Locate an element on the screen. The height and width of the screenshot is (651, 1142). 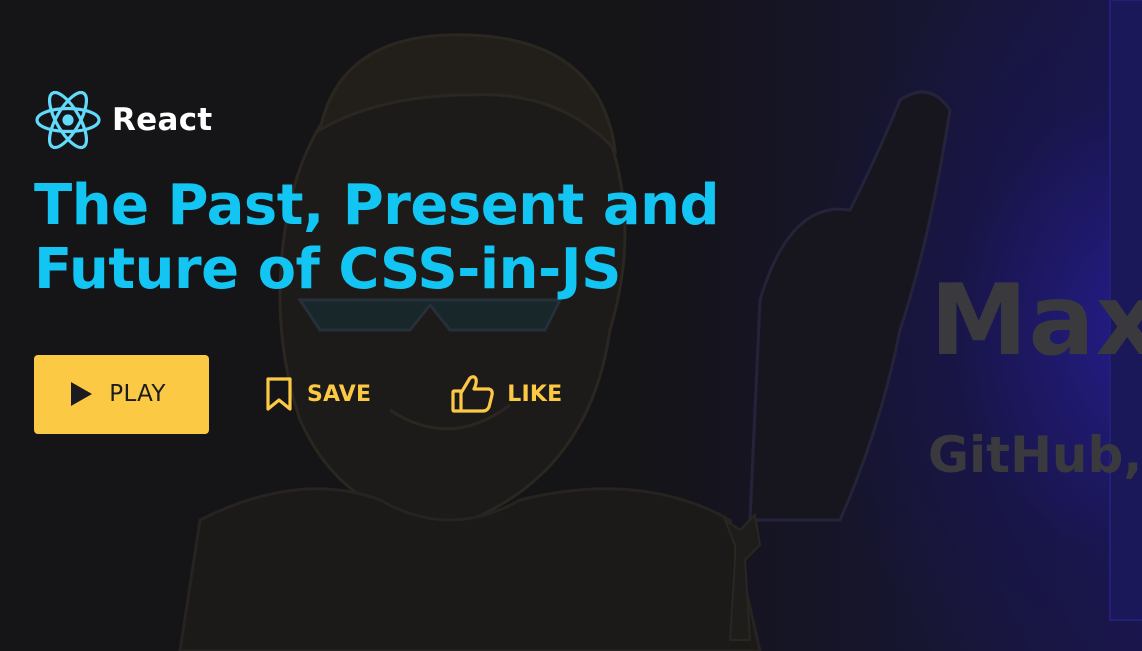
action-bar: PLAY SAVE LIKE is located at coordinates (414, 394).